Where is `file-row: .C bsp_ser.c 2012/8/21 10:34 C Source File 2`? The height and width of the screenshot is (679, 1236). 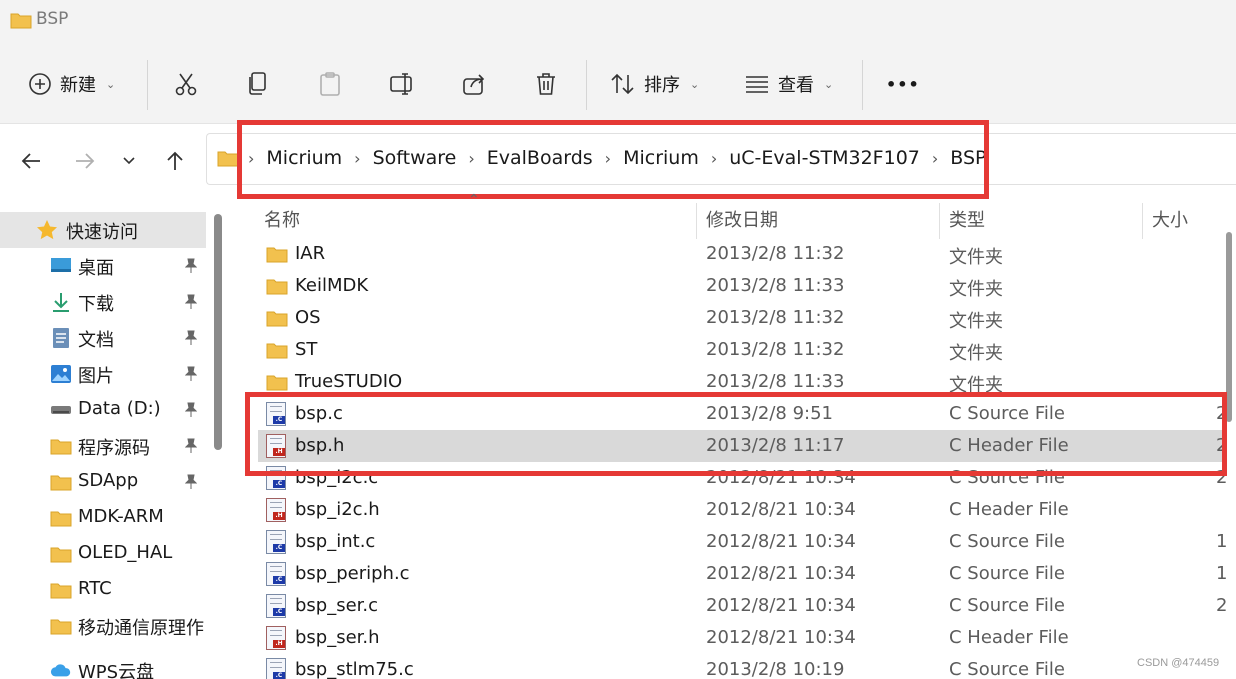
file-row: .C bsp_ser.c 2012/8/21 10:34 C Source File 2 is located at coordinates (742, 606).